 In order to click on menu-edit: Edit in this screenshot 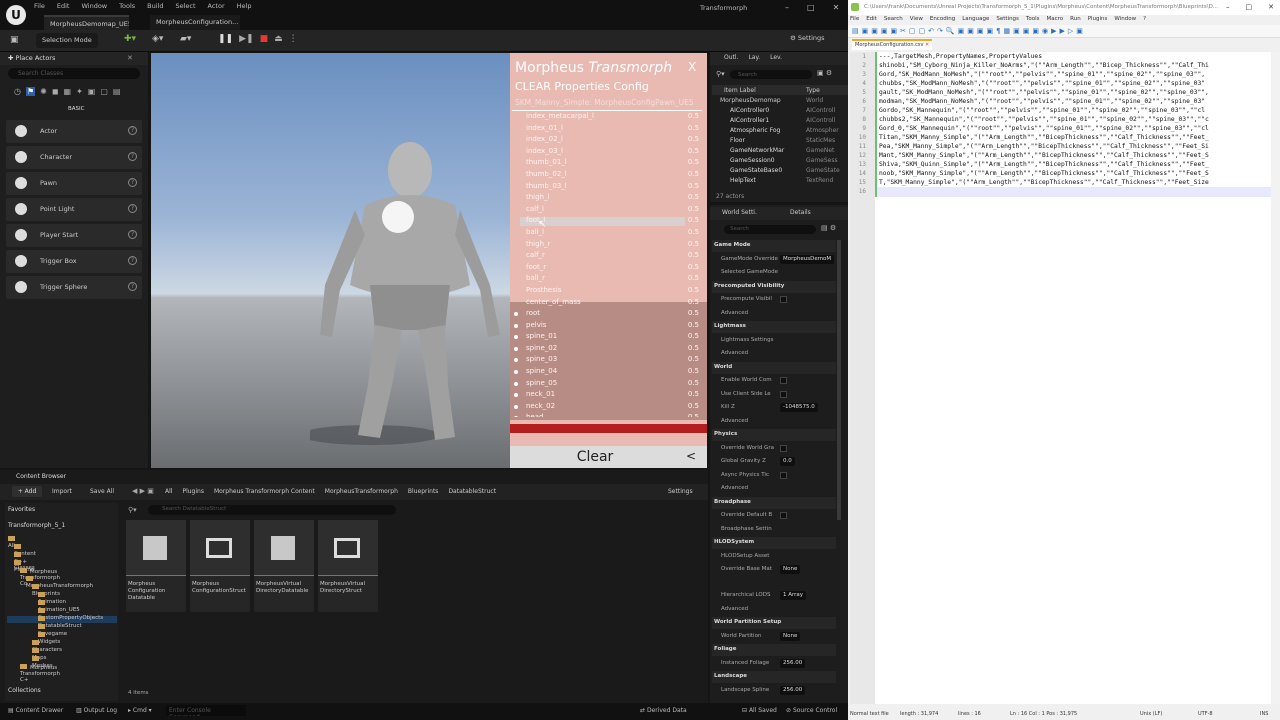, I will do `click(63, 8)`.